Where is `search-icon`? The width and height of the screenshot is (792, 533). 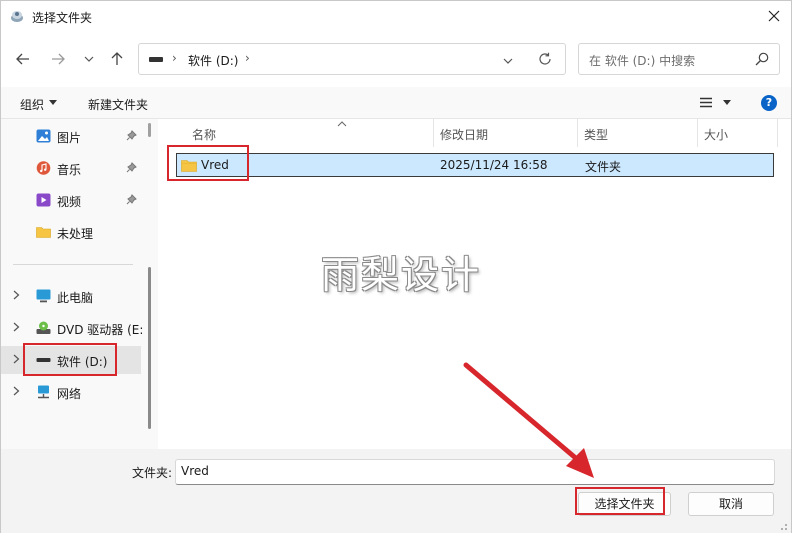
search-icon is located at coordinates (762, 60).